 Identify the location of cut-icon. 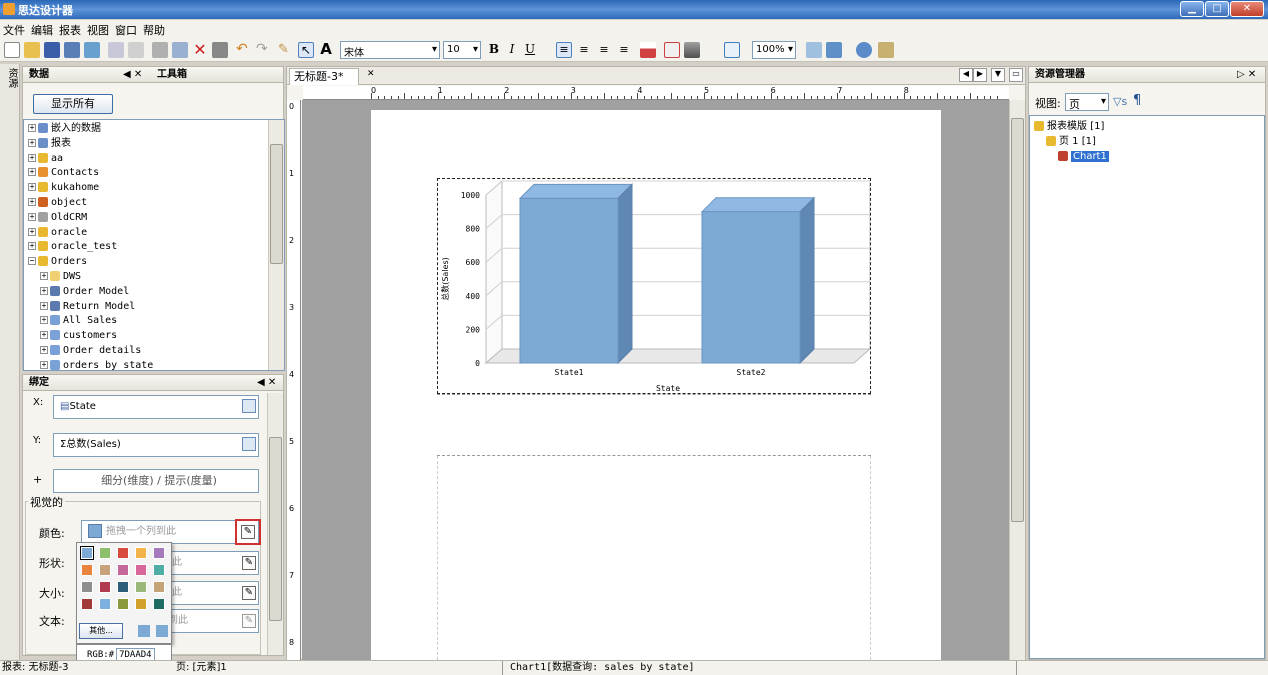
(160, 50).